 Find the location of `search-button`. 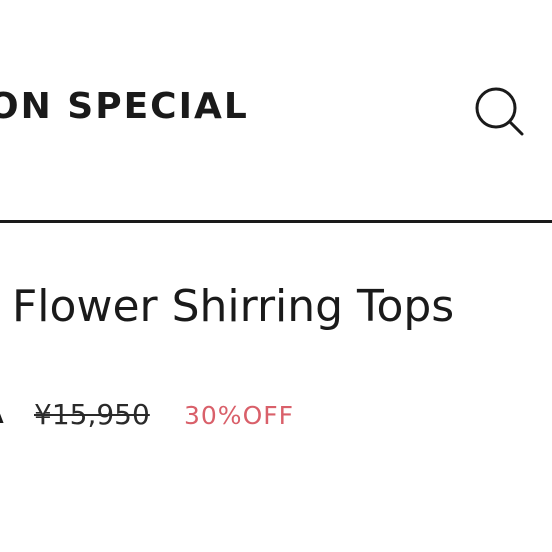

search-button is located at coordinates (500, 112).